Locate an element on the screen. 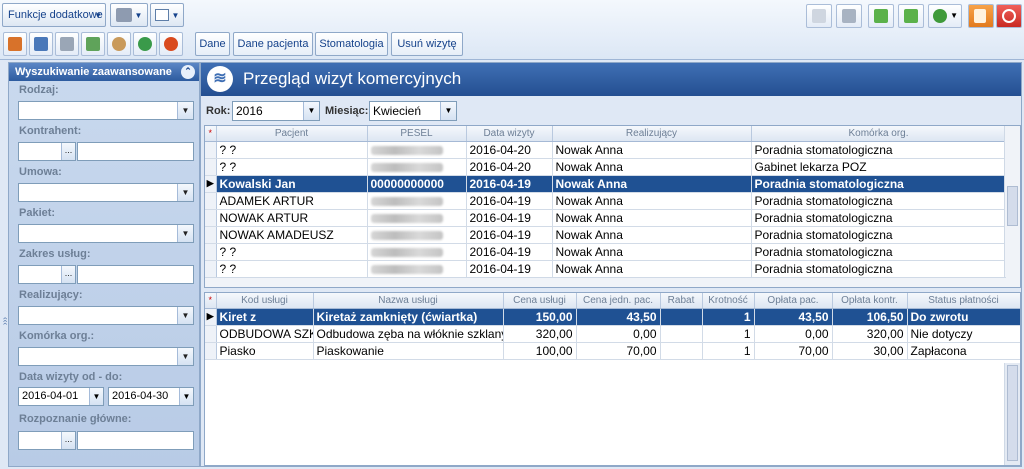 The height and width of the screenshot is (469, 1024). tab-dane: Dane is located at coordinates (212, 44).